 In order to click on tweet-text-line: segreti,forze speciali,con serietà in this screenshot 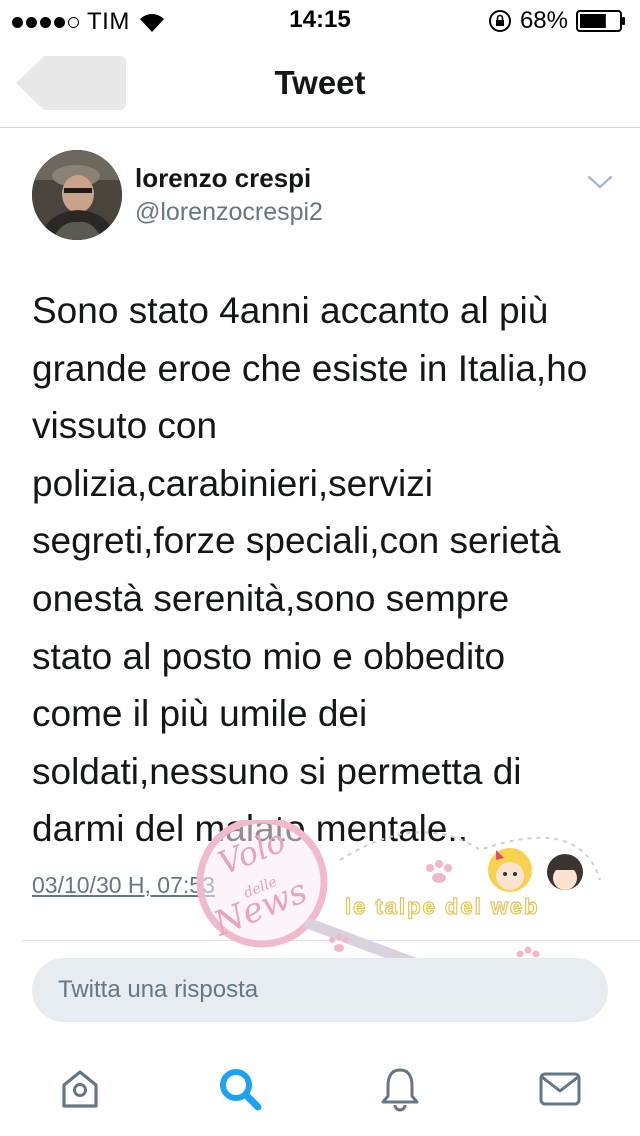, I will do `click(296, 541)`.